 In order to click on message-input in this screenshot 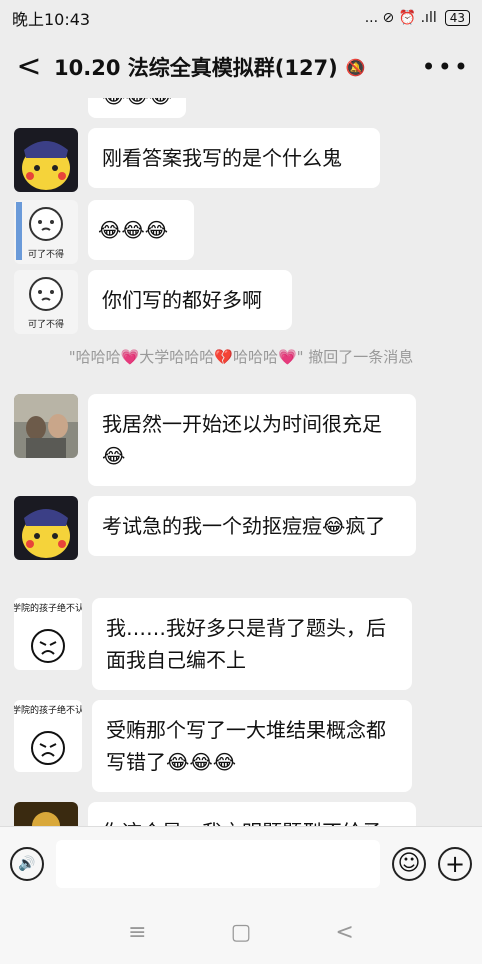, I will do `click(218, 863)`.